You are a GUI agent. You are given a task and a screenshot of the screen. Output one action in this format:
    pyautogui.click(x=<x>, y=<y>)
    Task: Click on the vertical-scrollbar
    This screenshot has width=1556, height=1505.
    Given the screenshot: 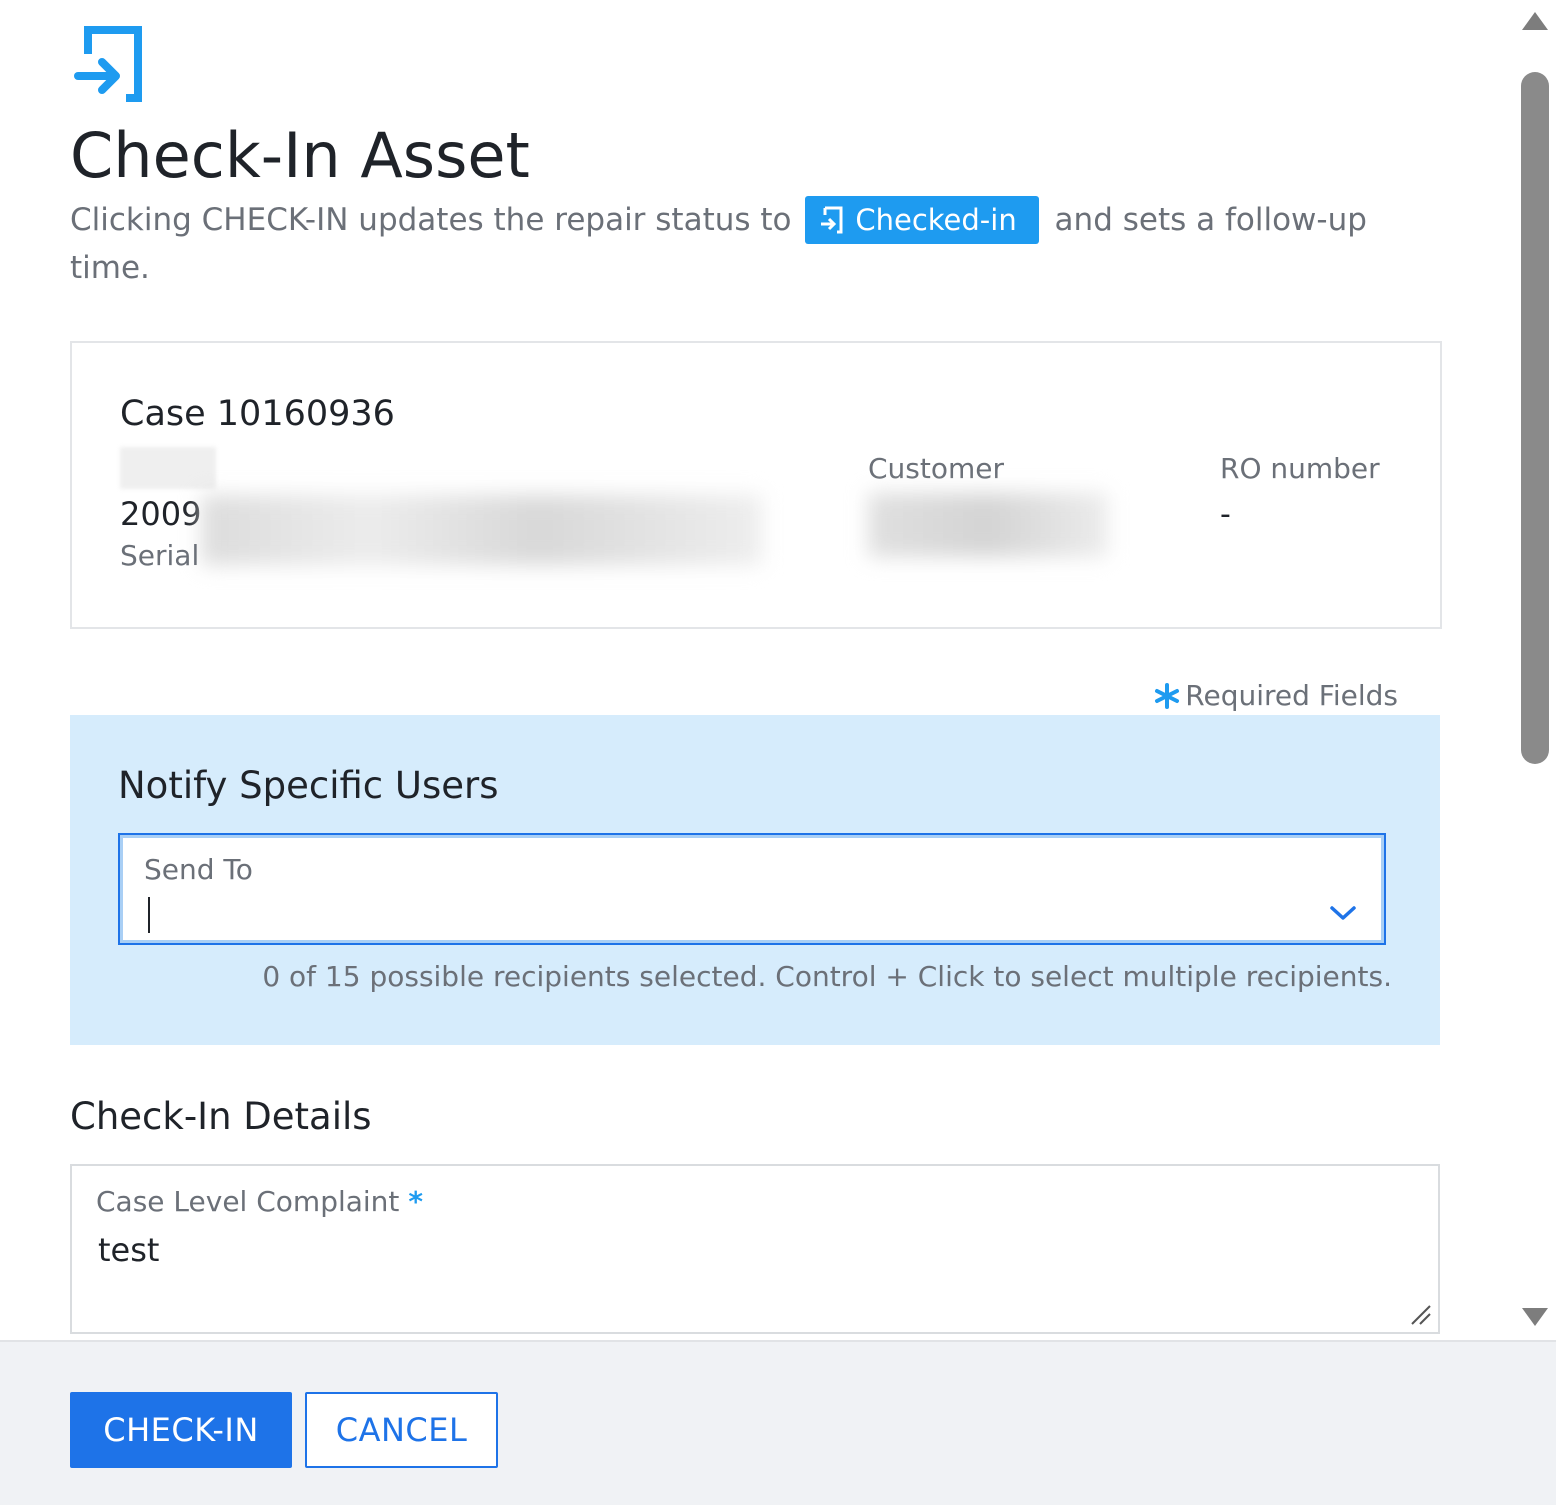 What is the action you would take?
    pyautogui.click(x=1535, y=670)
    